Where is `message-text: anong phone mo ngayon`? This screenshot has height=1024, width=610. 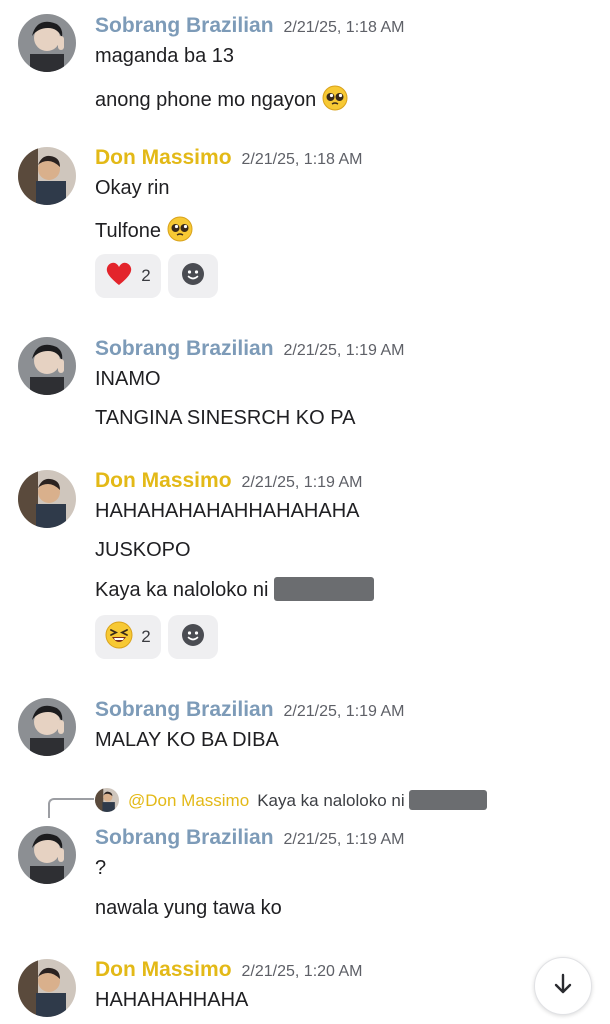 message-text: anong phone mo ngayon is located at coordinates (206, 100).